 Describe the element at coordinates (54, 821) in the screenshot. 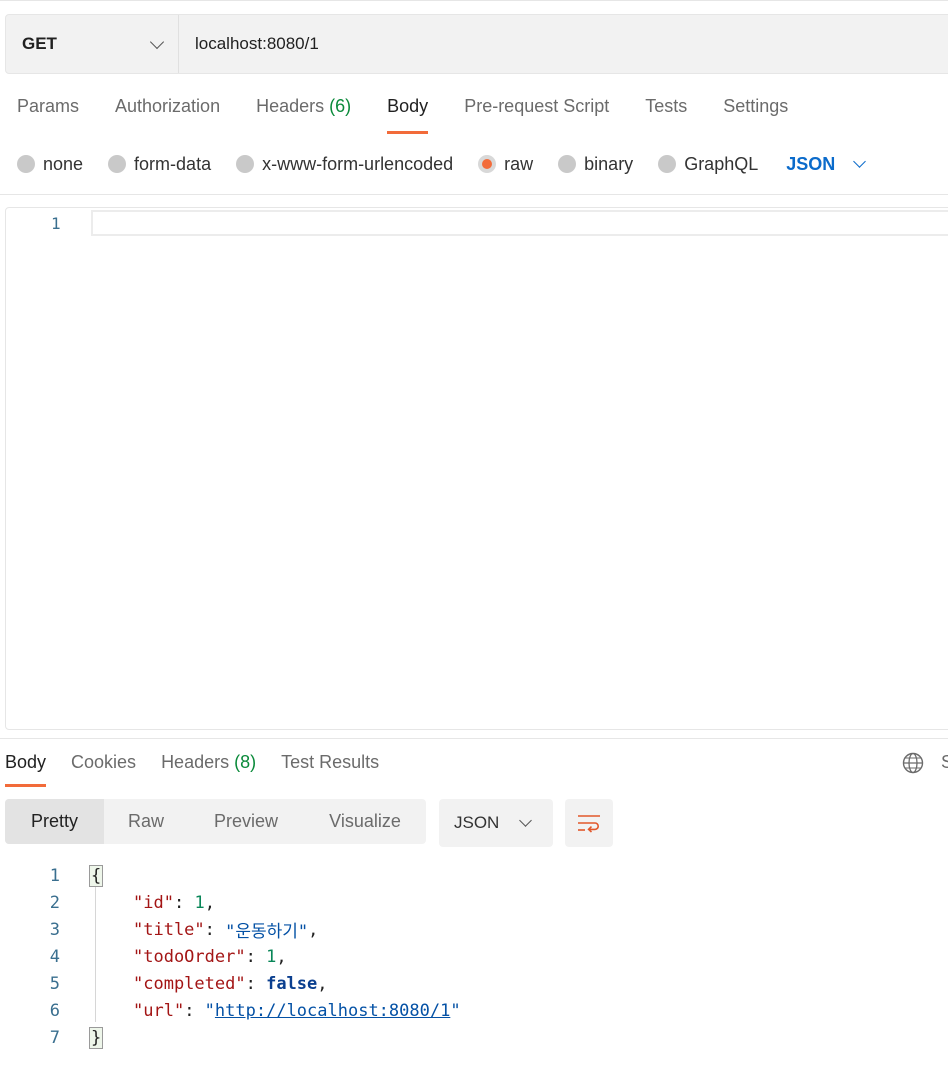

I see `view-pretty: Pretty` at that location.